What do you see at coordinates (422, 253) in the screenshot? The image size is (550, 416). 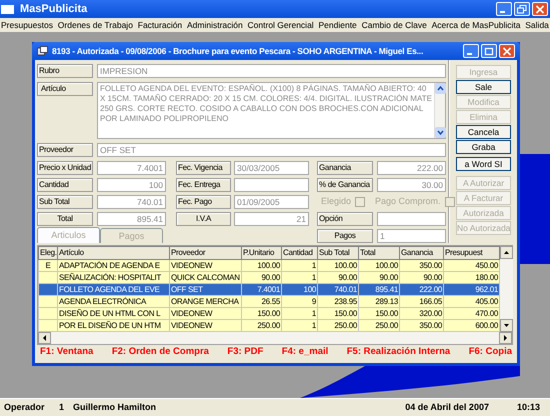 I see `column-header: Ganancia` at bounding box center [422, 253].